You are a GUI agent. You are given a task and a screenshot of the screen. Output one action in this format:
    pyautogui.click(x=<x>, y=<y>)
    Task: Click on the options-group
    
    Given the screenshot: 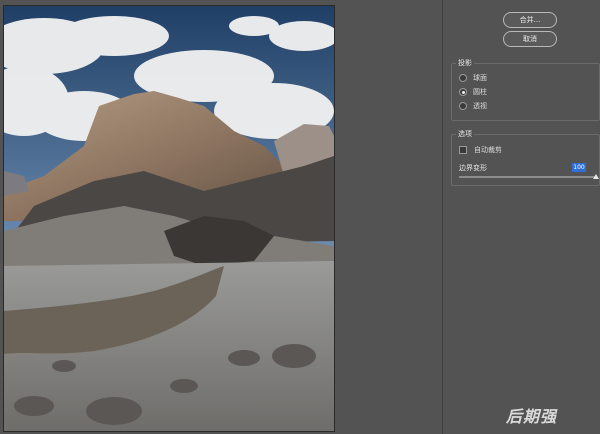 What is the action you would take?
    pyautogui.click(x=525, y=160)
    